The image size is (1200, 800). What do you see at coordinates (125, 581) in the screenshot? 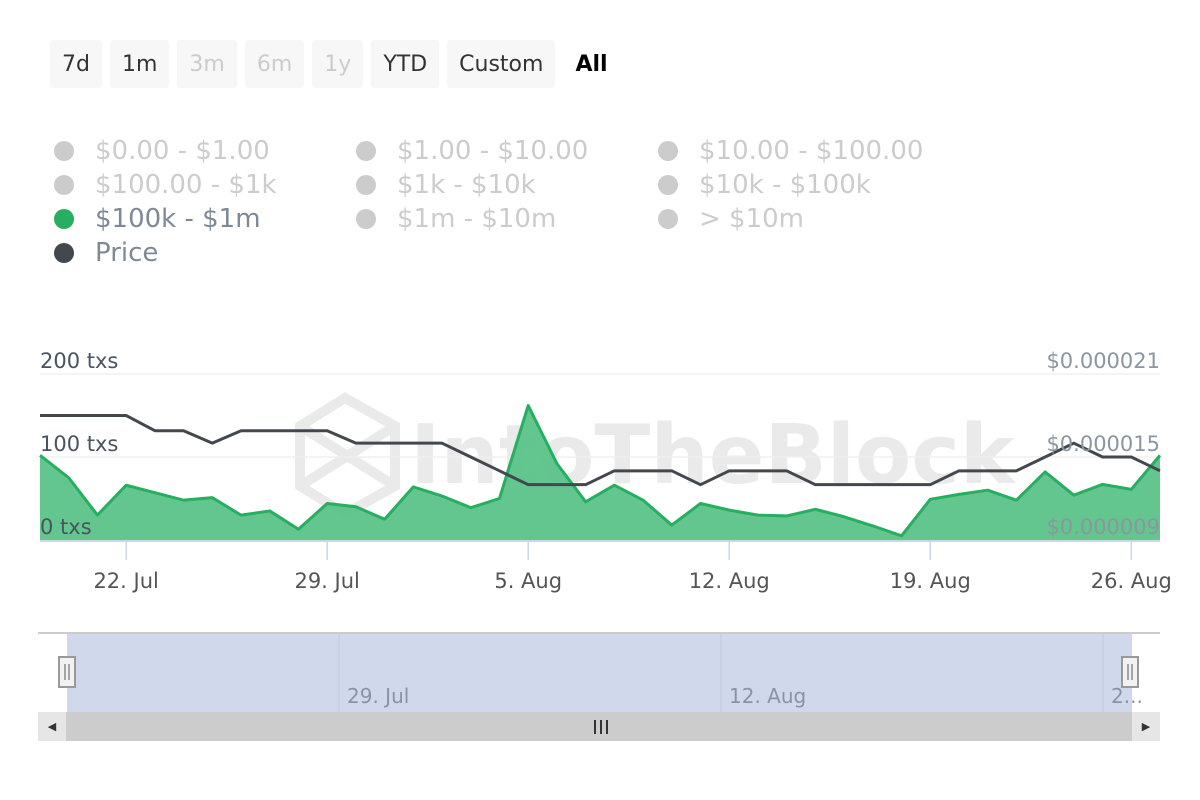
I see `x-tick-label: 22. Jul` at bounding box center [125, 581].